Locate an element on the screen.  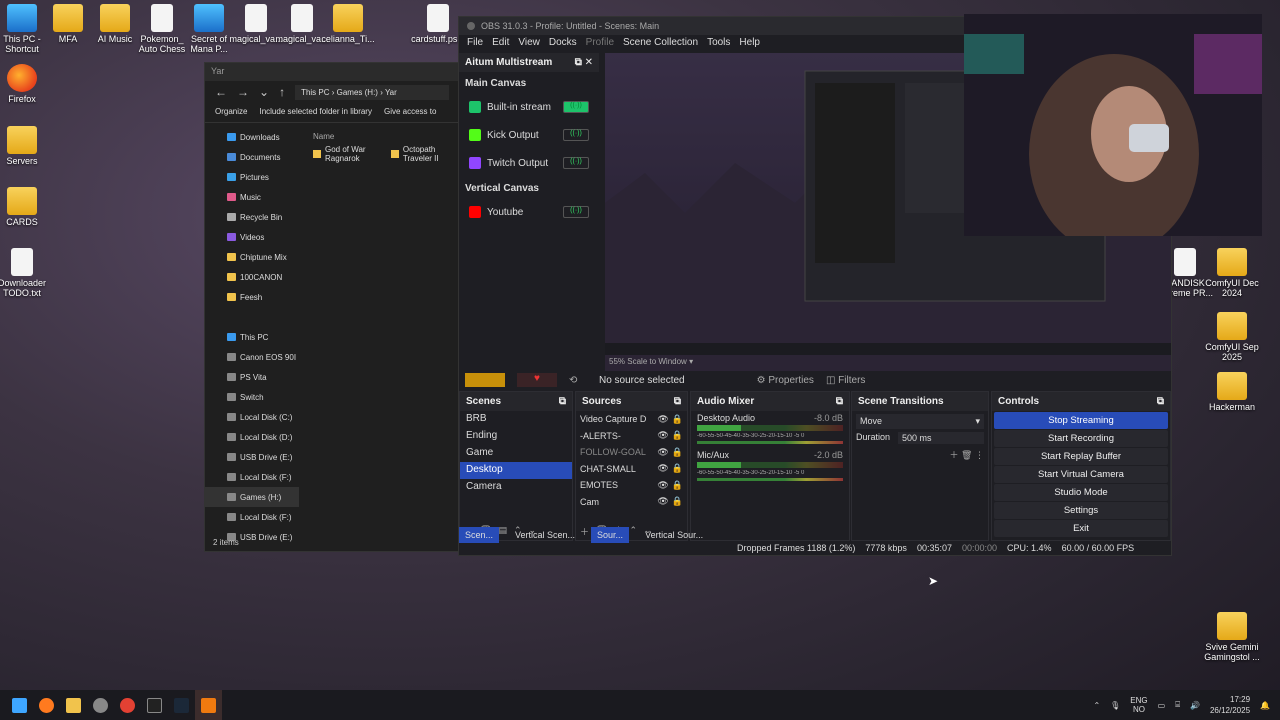
more-icon: ⋮ is located at coordinates (979, 455).